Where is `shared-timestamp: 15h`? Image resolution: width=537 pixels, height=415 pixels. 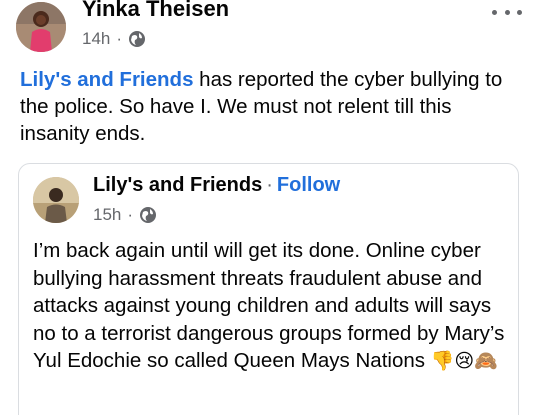 shared-timestamp: 15h is located at coordinates (107, 215).